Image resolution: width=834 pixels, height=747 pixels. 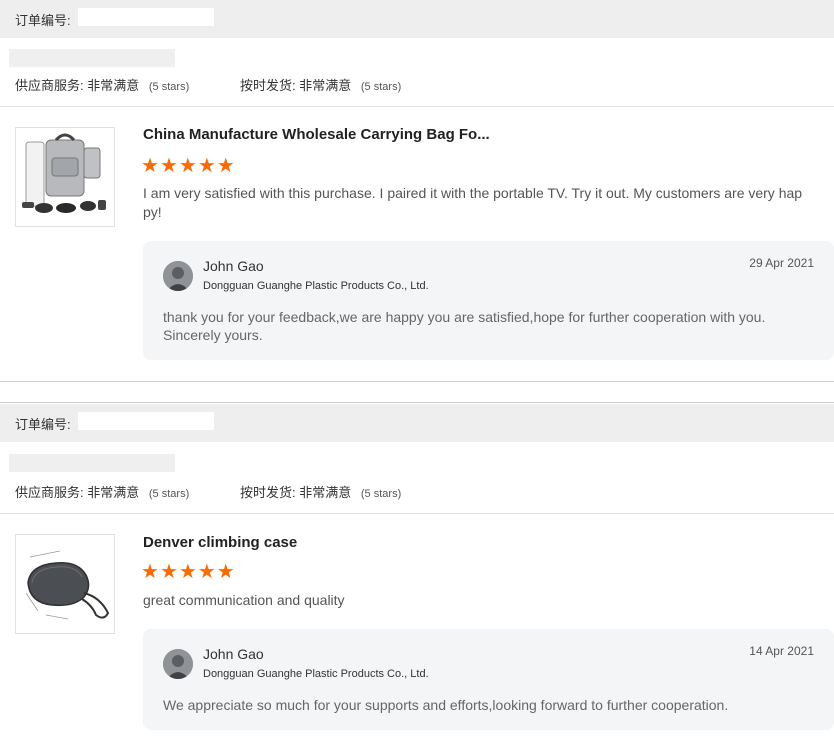 What do you see at coordinates (781, 651) in the screenshot?
I see `reply-date: 14 Apr 2021` at bounding box center [781, 651].